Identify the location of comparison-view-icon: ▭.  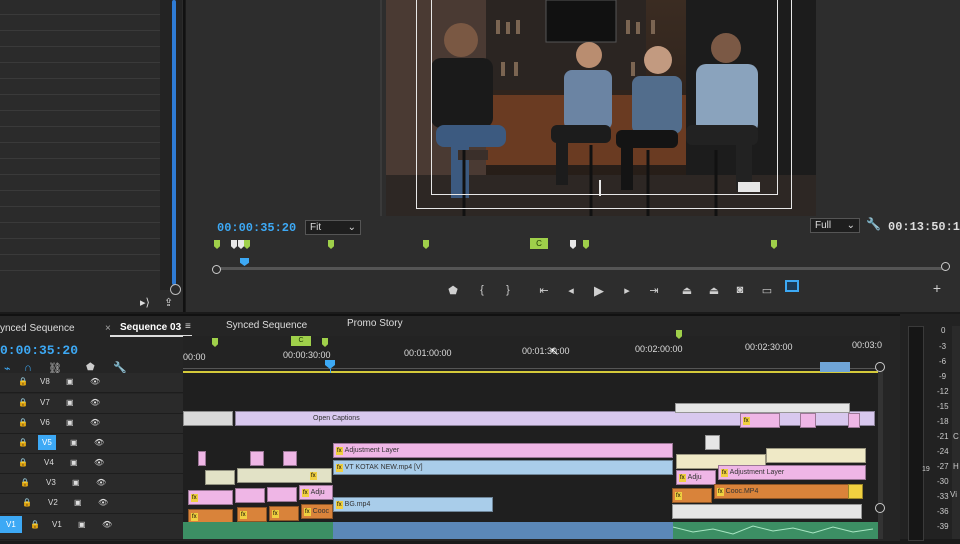
(767, 290).